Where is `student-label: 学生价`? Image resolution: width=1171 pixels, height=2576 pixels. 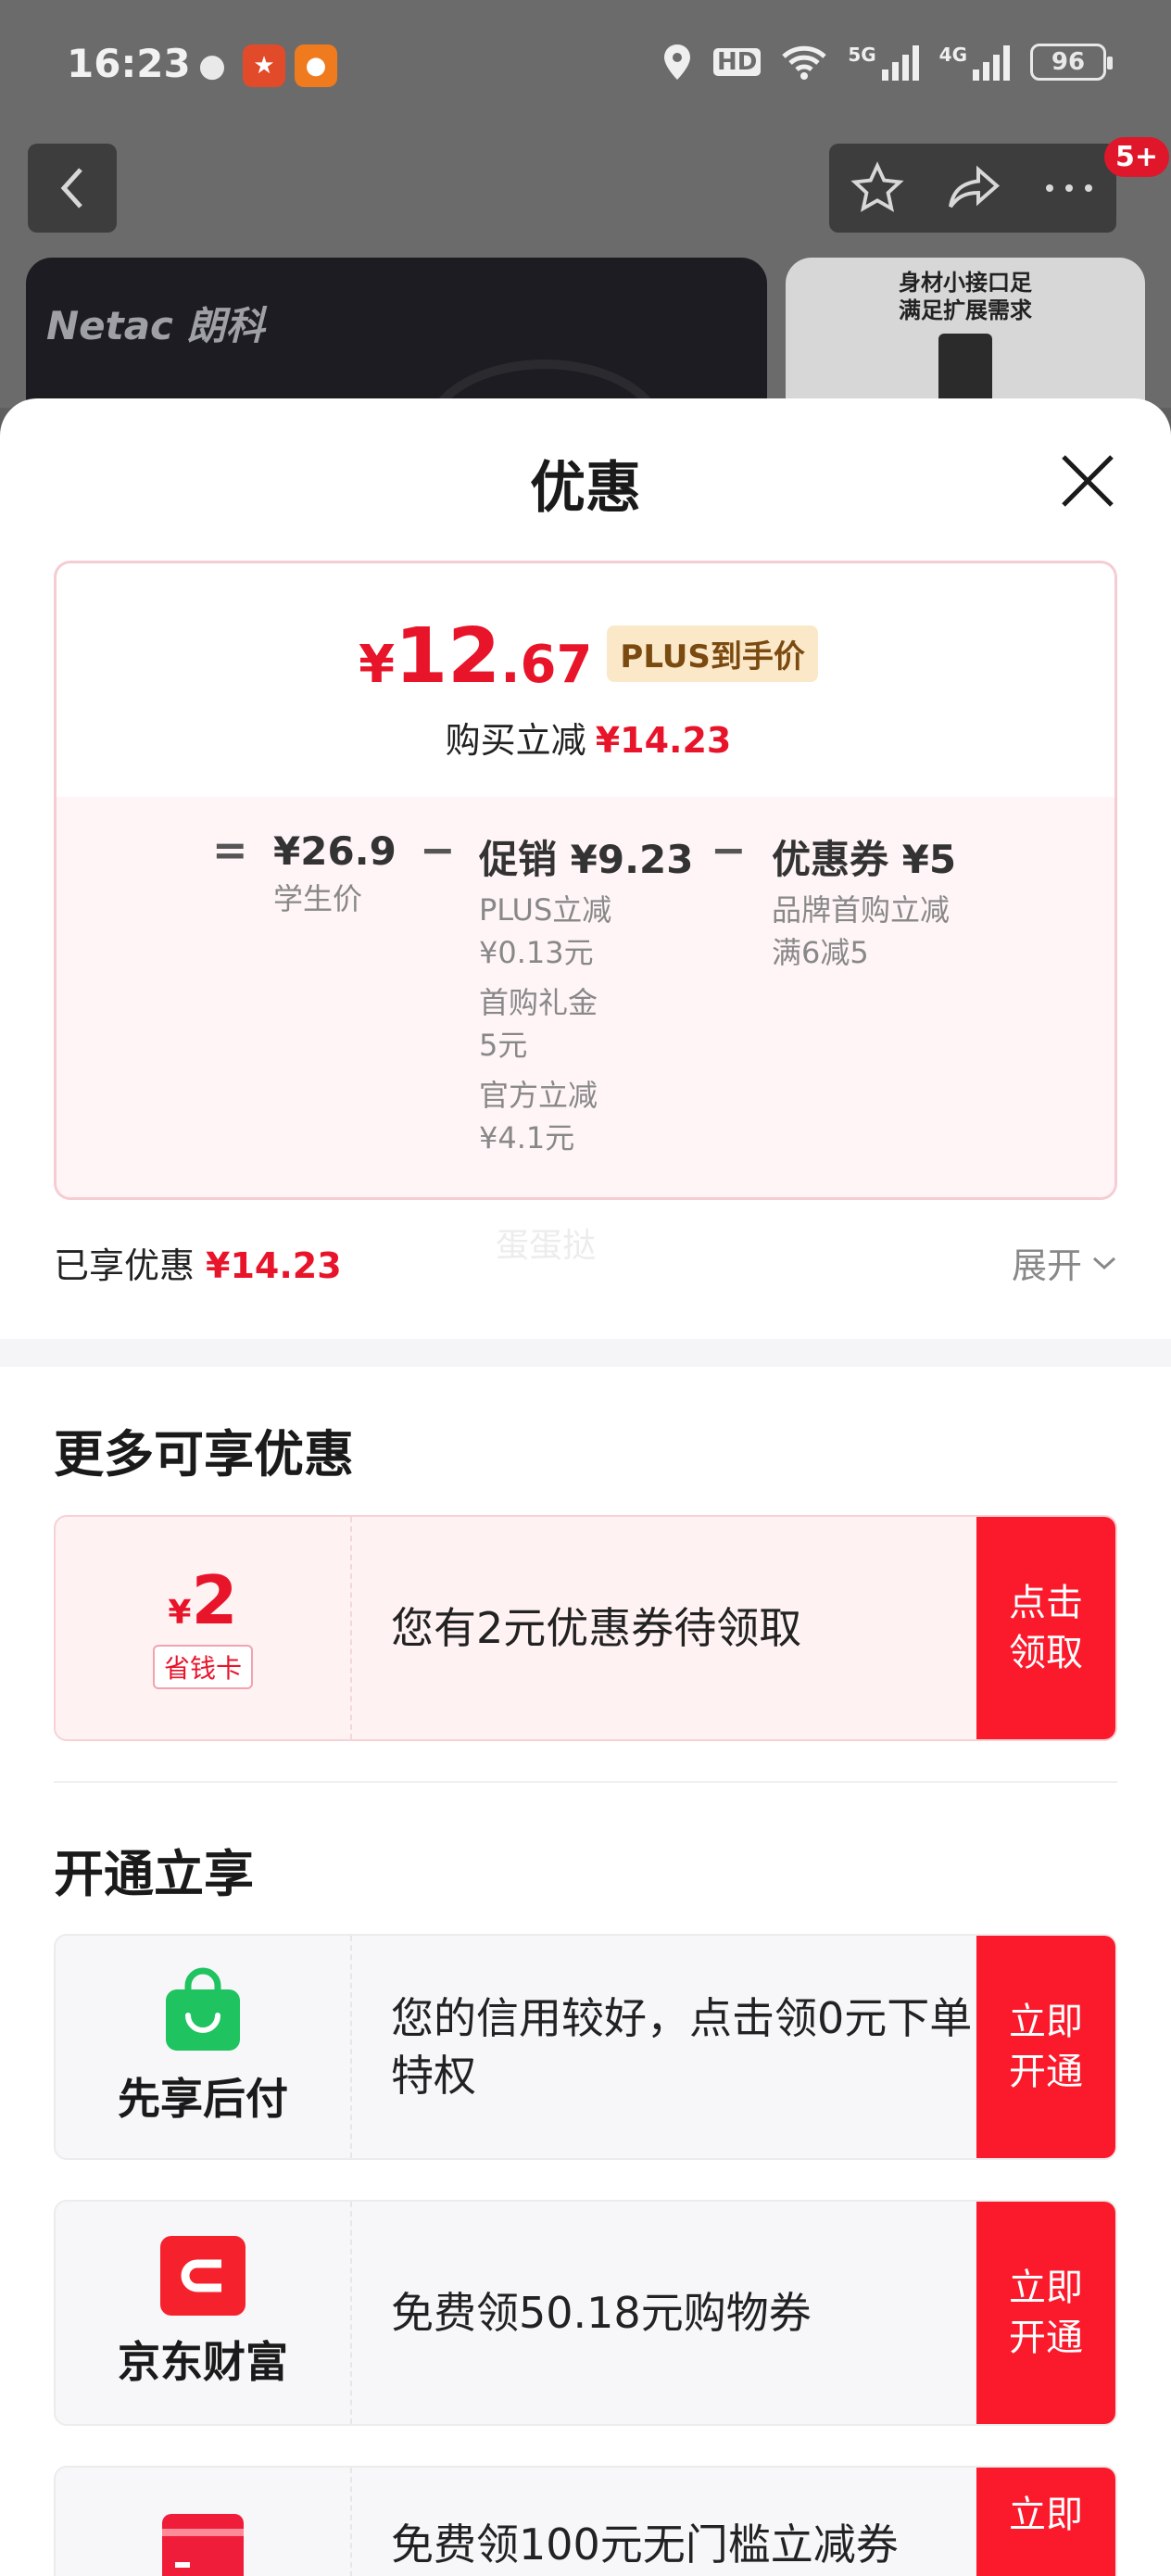 student-label: 学生价 is located at coordinates (318, 899).